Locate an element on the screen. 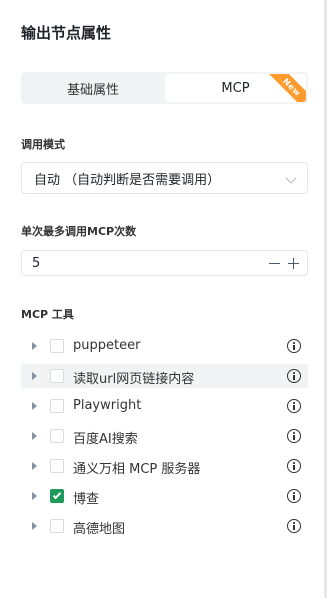 The image size is (327, 598). max-calls-label: 单次最多调用MCP次数 is located at coordinates (79, 231).